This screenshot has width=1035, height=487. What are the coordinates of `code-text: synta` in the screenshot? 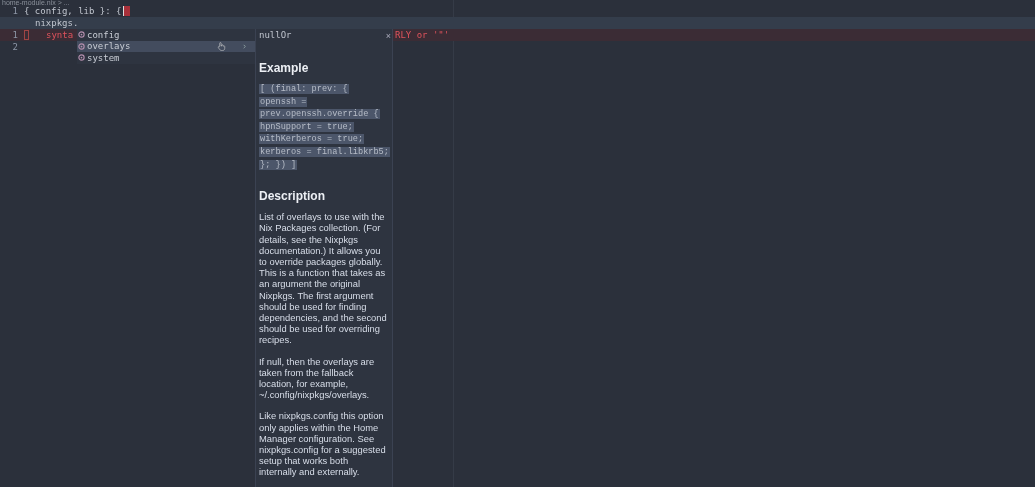 It's located at (59, 35).